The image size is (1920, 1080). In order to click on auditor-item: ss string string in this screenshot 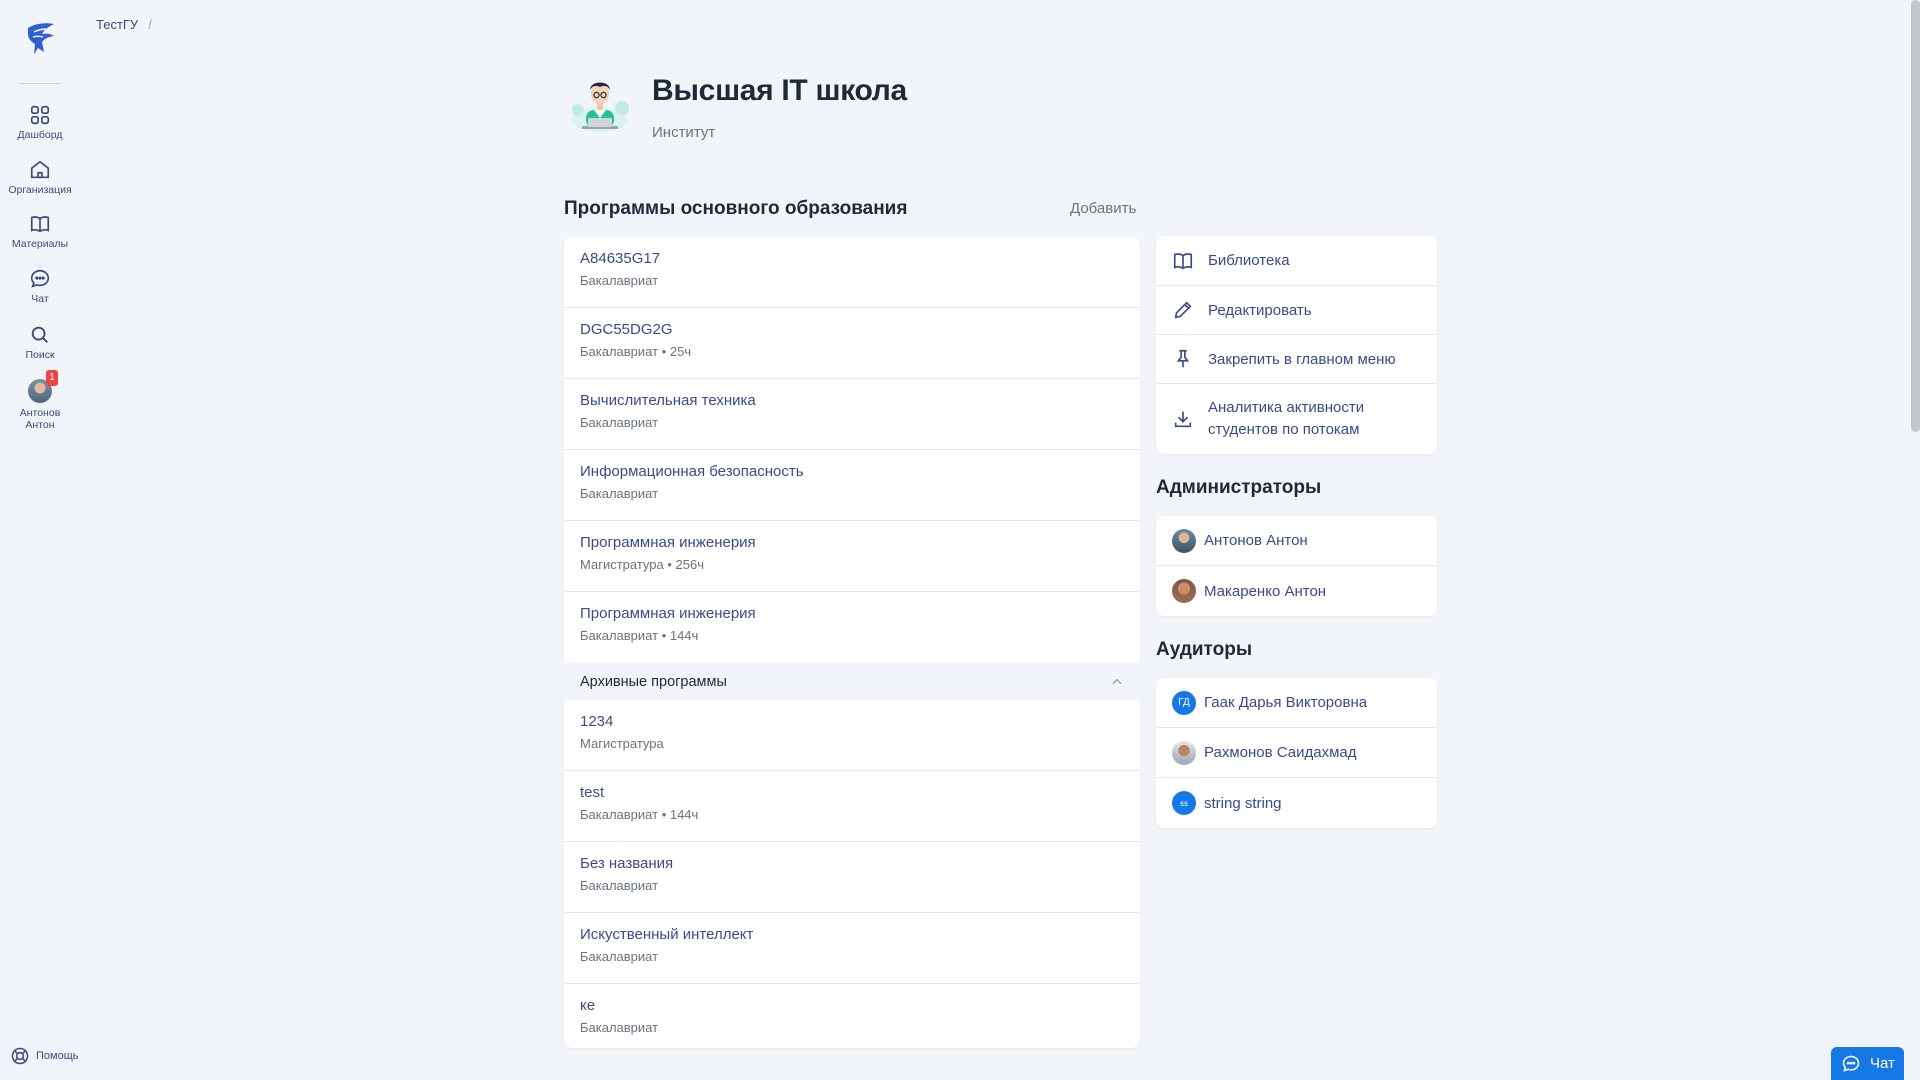, I will do `click(1296, 803)`.